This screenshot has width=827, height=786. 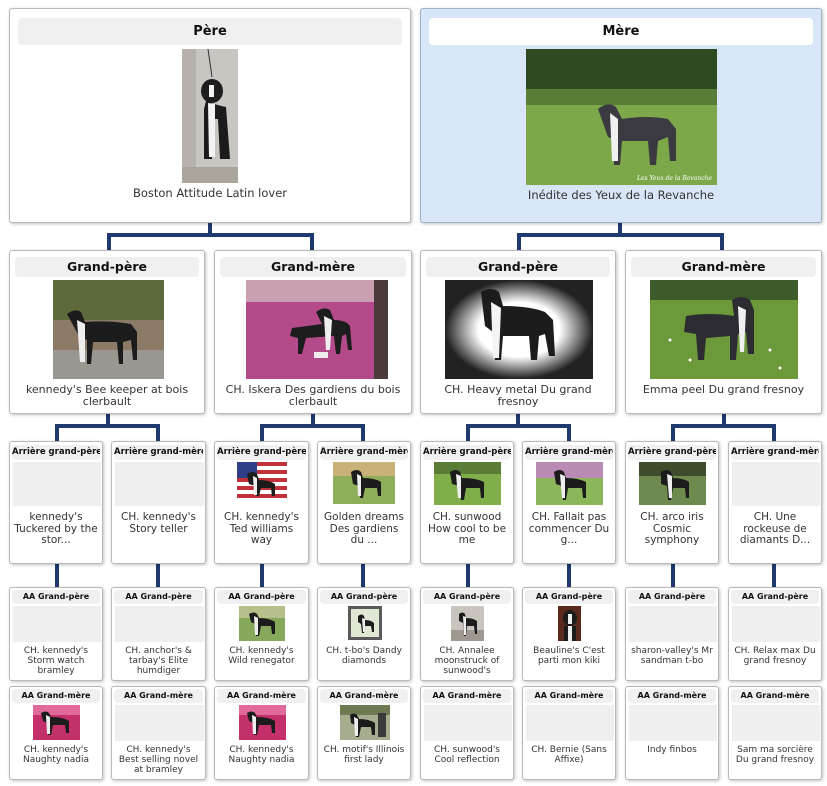 What do you see at coordinates (467, 661) in the screenshot?
I see `dog-name: CH. Annalee moonstruck of sunwood's` at bounding box center [467, 661].